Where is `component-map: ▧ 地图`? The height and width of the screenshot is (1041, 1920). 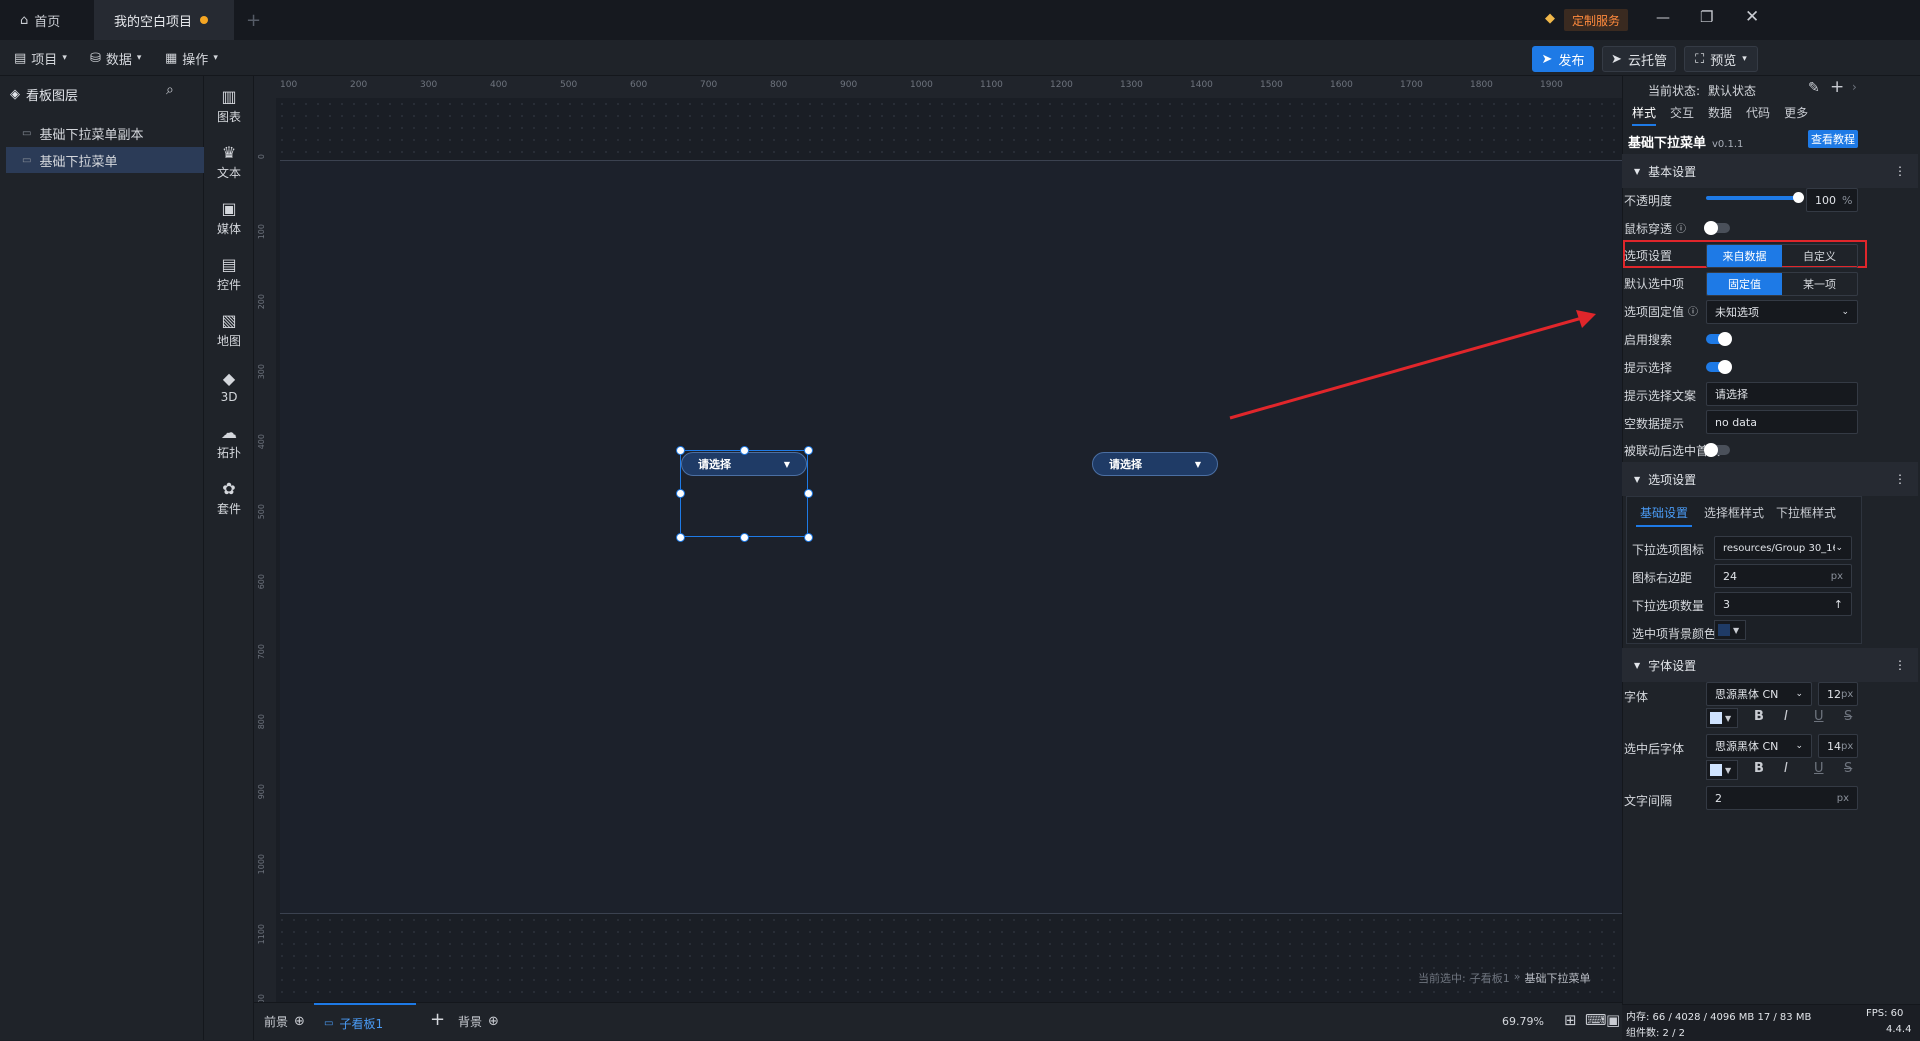 component-map: ▧ 地图 is located at coordinates (229, 330).